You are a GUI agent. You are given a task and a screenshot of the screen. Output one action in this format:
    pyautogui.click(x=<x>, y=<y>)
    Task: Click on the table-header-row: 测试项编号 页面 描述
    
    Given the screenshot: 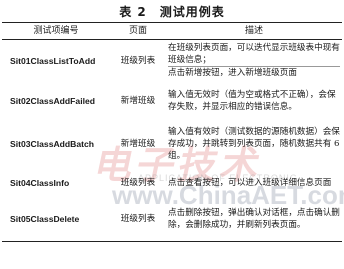 What is the action you would take?
    pyautogui.click(x=172, y=31)
    